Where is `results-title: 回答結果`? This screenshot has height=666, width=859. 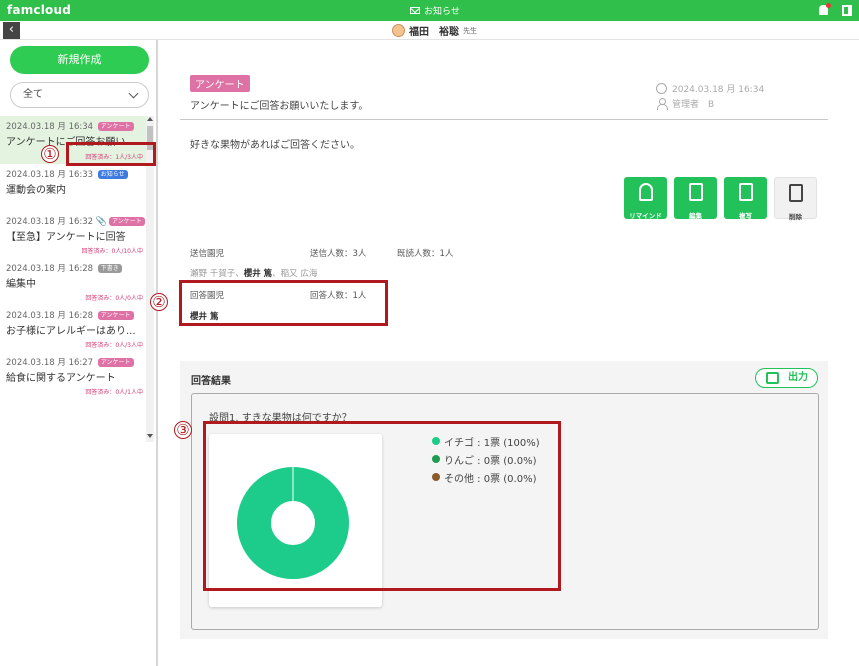 results-title: 回答結果 is located at coordinates (211, 381).